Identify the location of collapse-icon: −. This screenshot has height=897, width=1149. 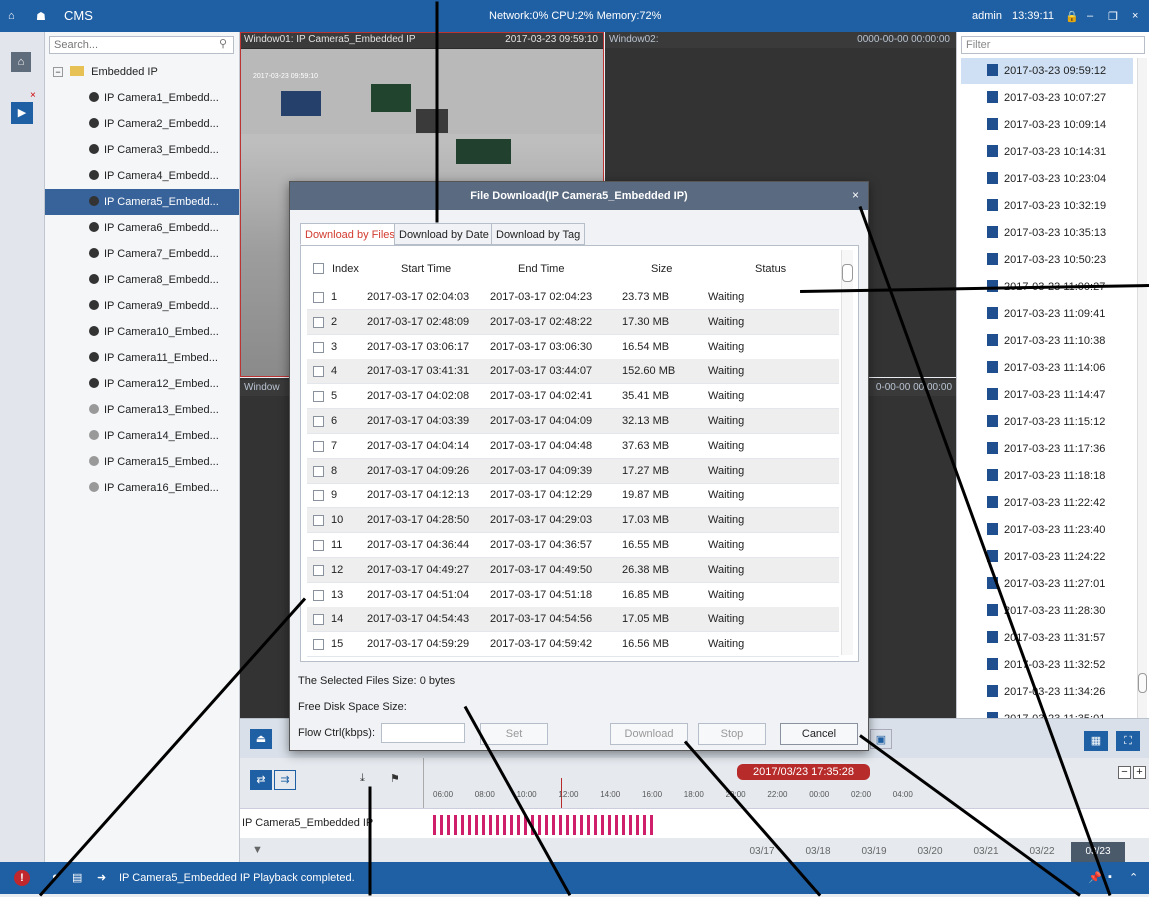
(58, 72).